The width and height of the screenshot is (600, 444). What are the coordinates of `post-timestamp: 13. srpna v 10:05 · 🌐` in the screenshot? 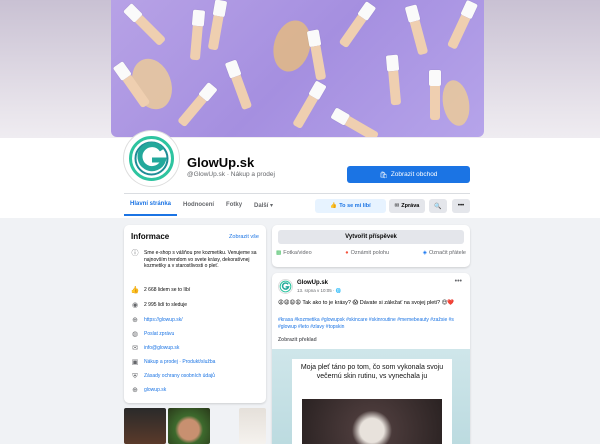 It's located at (319, 291).